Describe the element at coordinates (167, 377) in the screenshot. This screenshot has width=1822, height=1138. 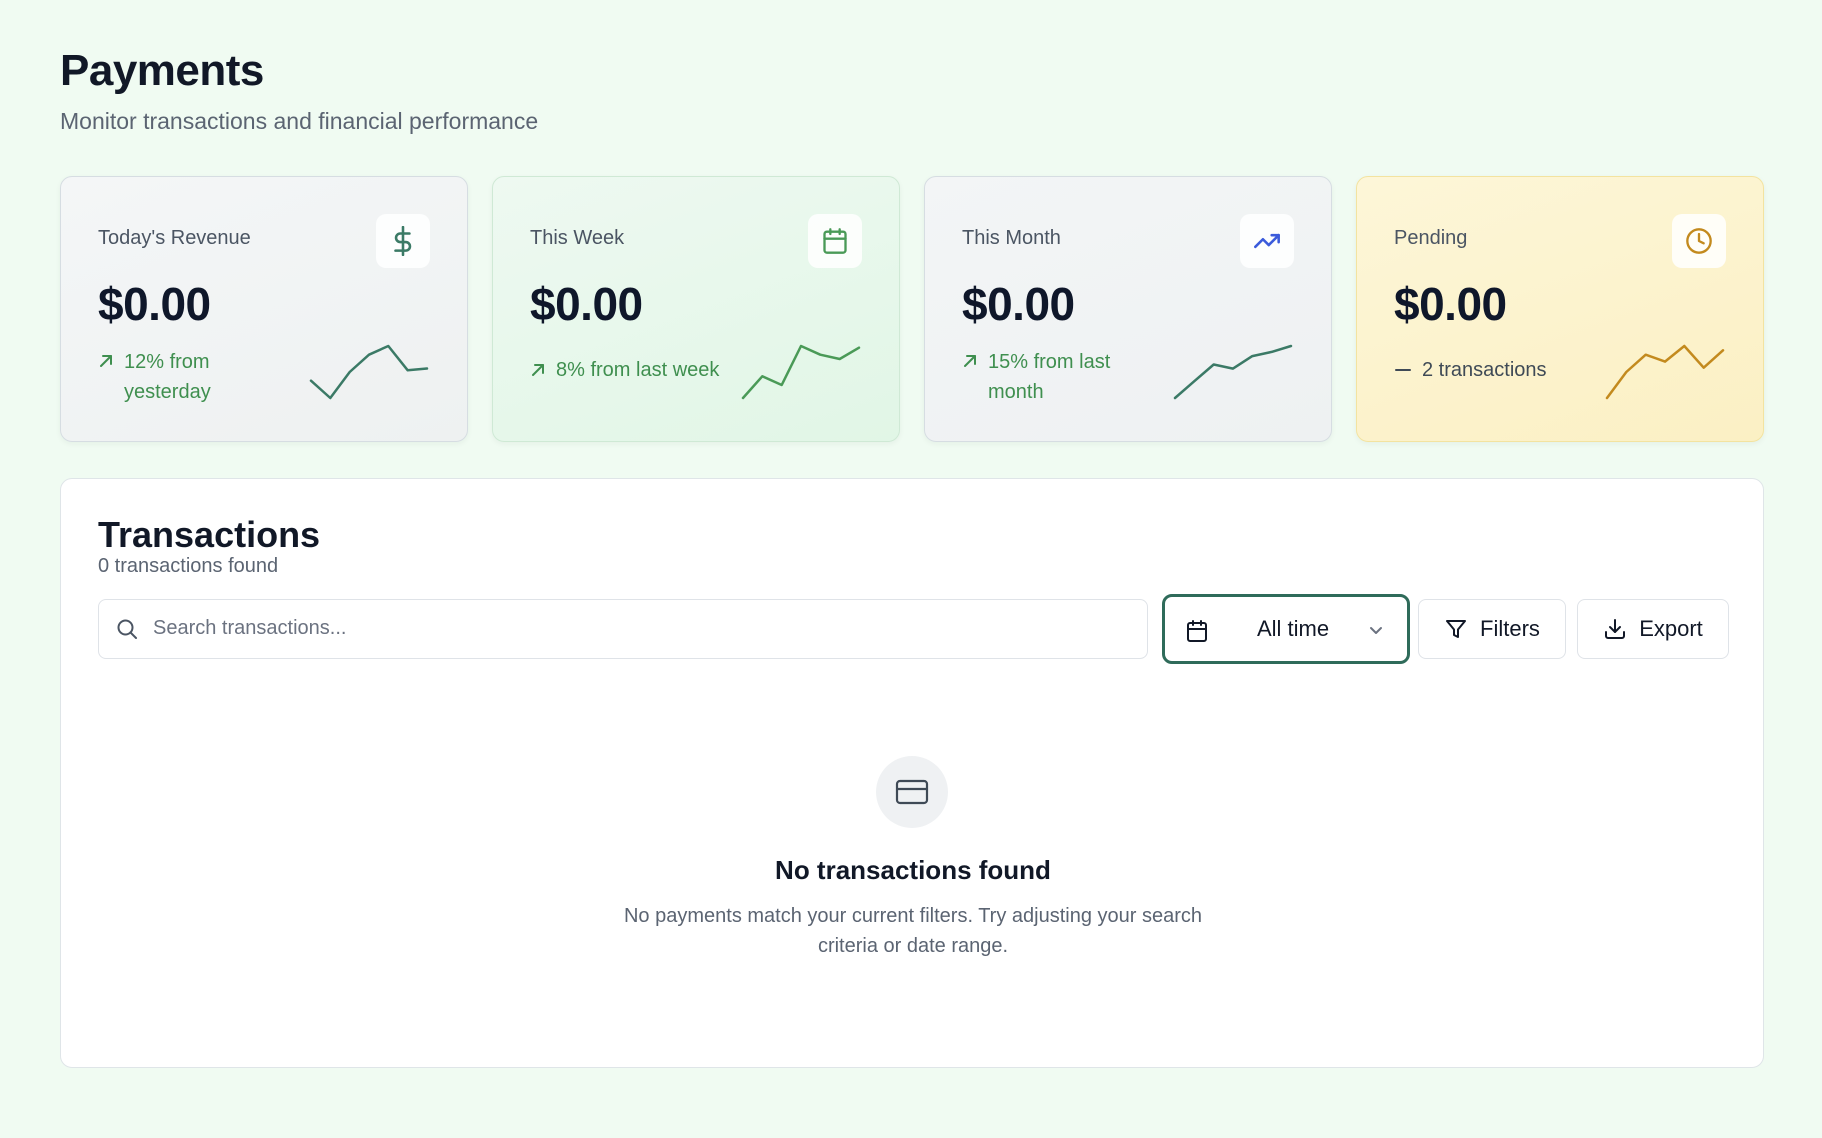
I see `stat-change-text: 12% from yesterday` at that location.